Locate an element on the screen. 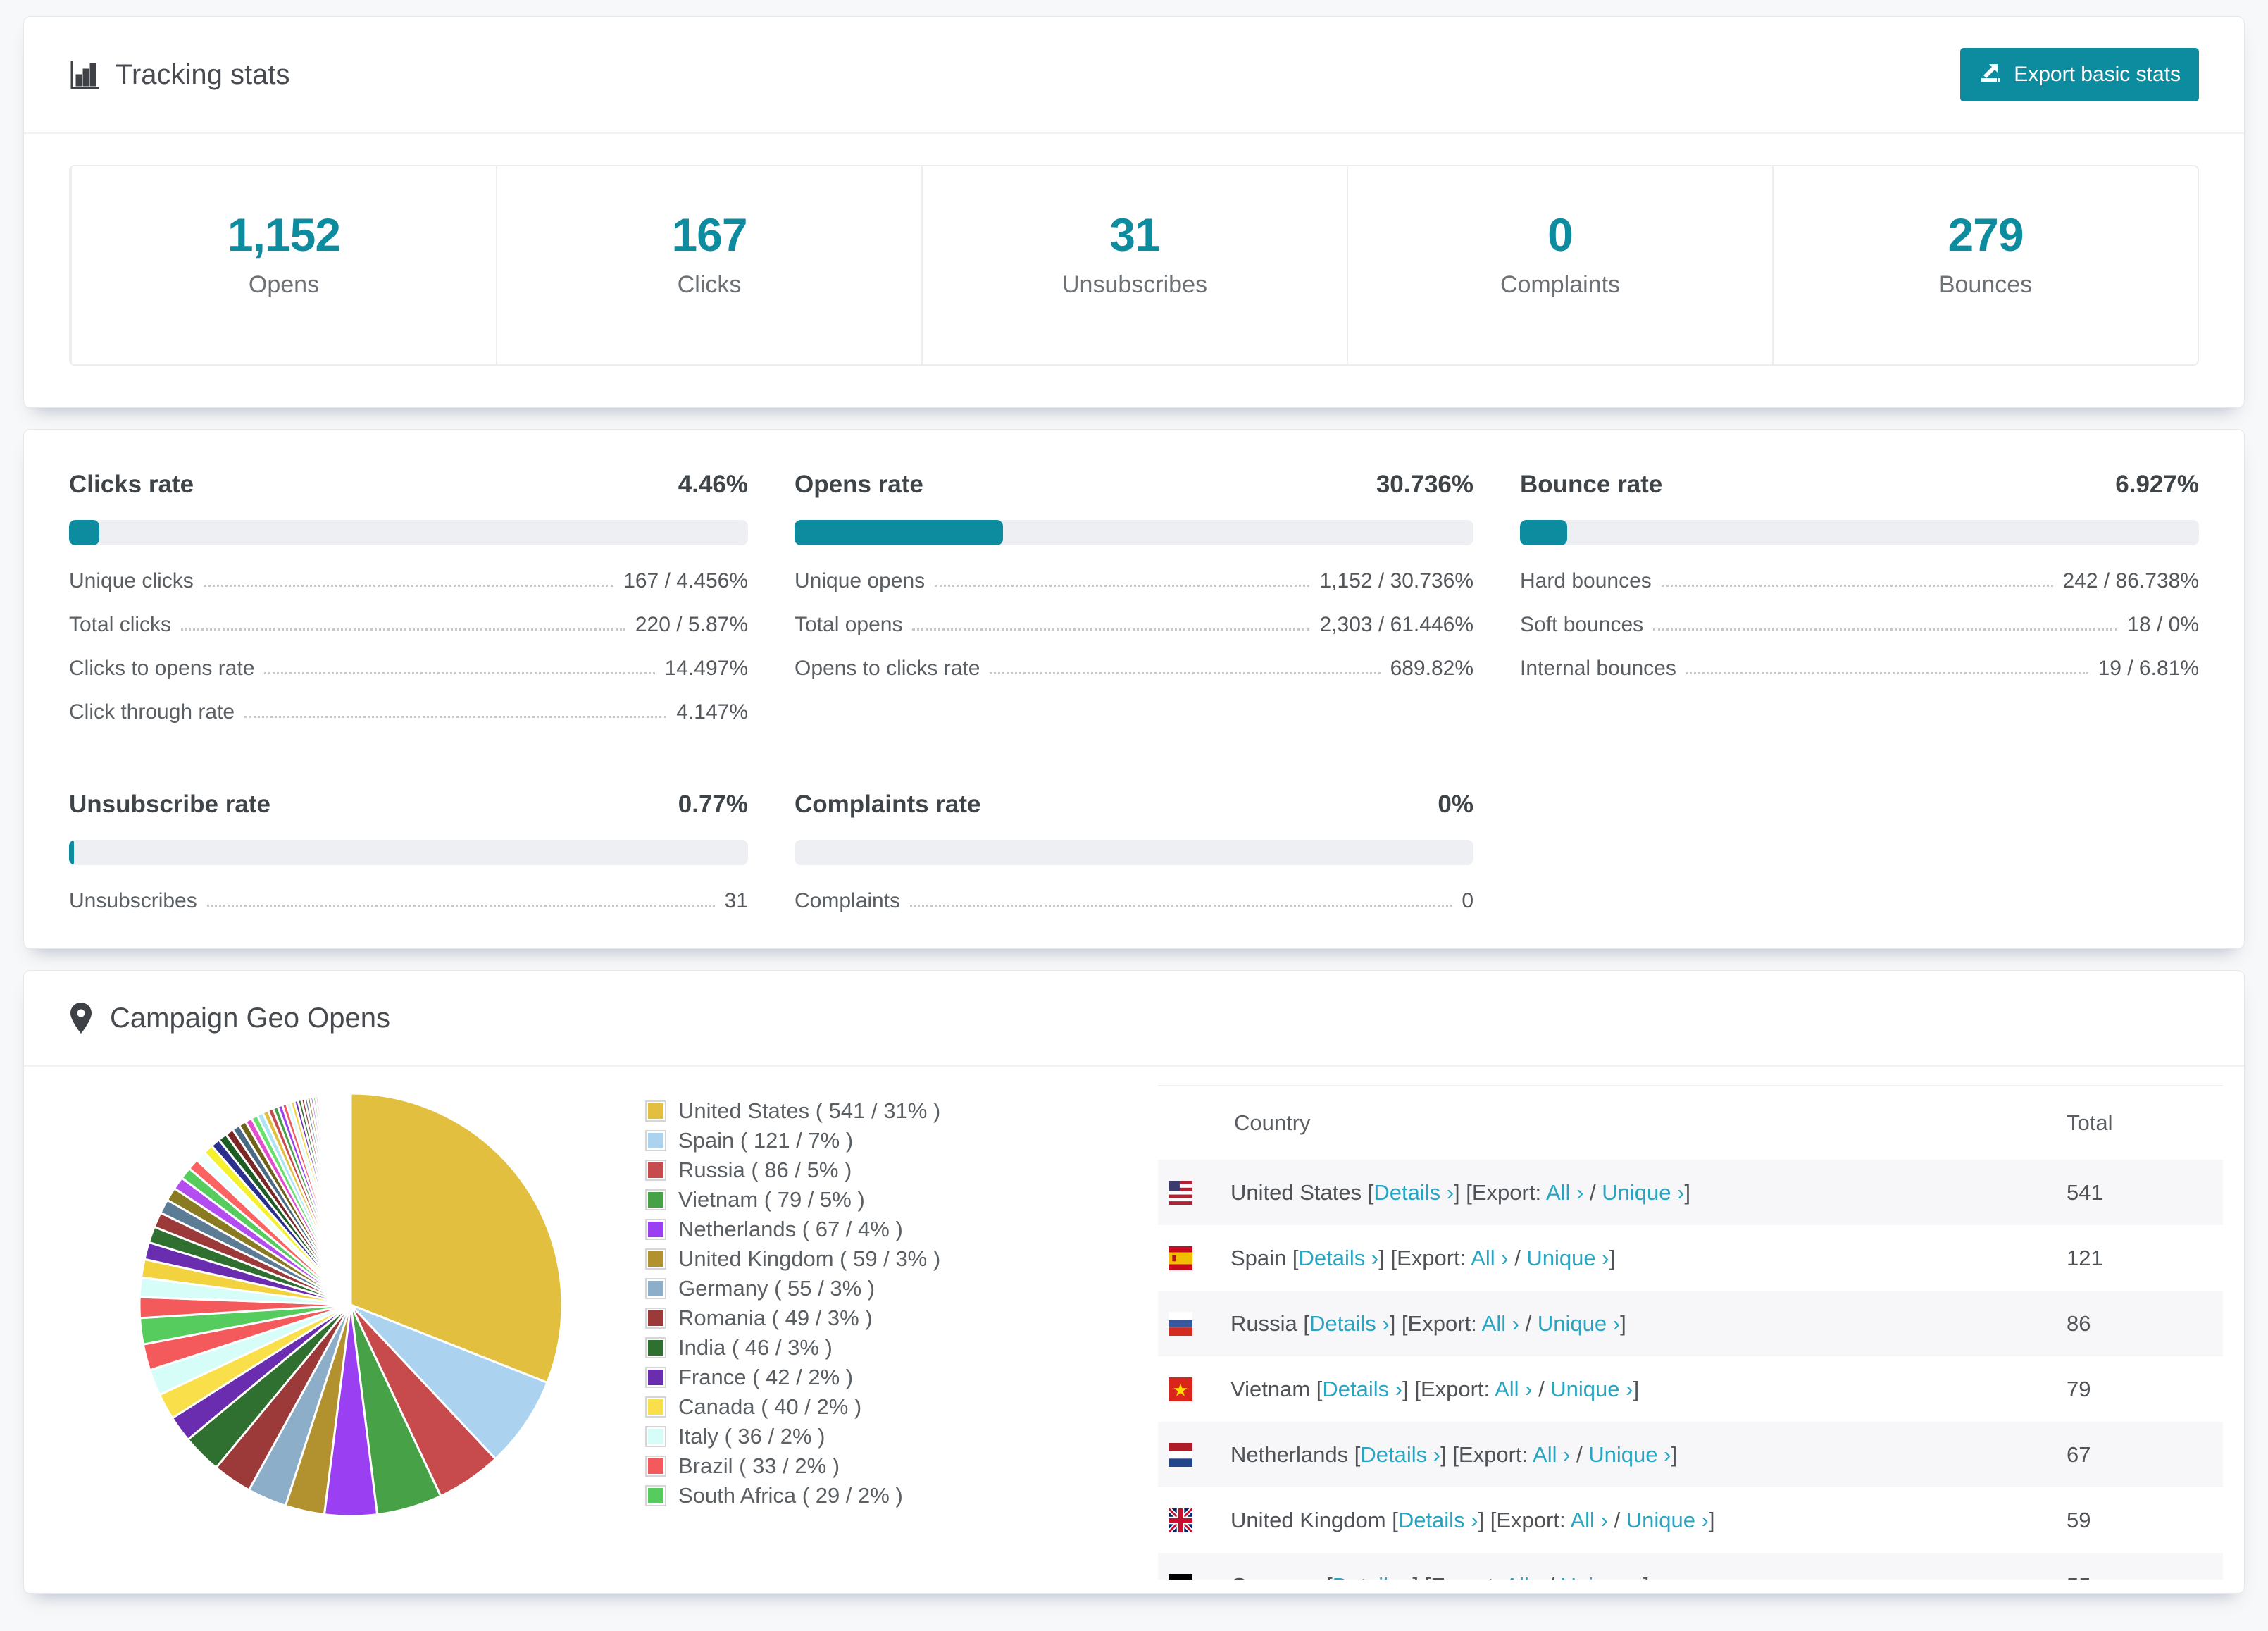 The image size is (2268, 1631). legend-label: Germany ( 55 / 3% ) is located at coordinates (777, 1289).